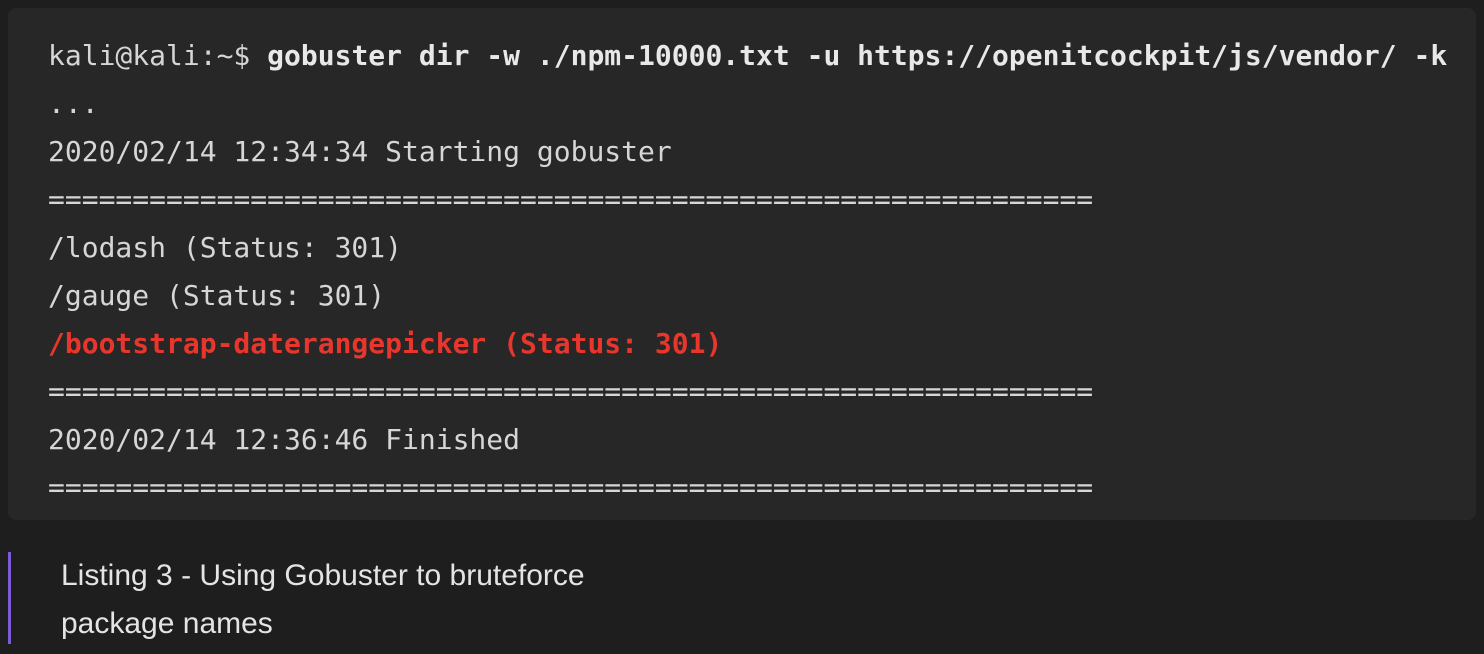 This screenshot has width=1484, height=654. Describe the element at coordinates (323, 575) in the screenshot. I see `caption-line-1: Listing 3 - Using Gobuster to bruteforce` at that location.